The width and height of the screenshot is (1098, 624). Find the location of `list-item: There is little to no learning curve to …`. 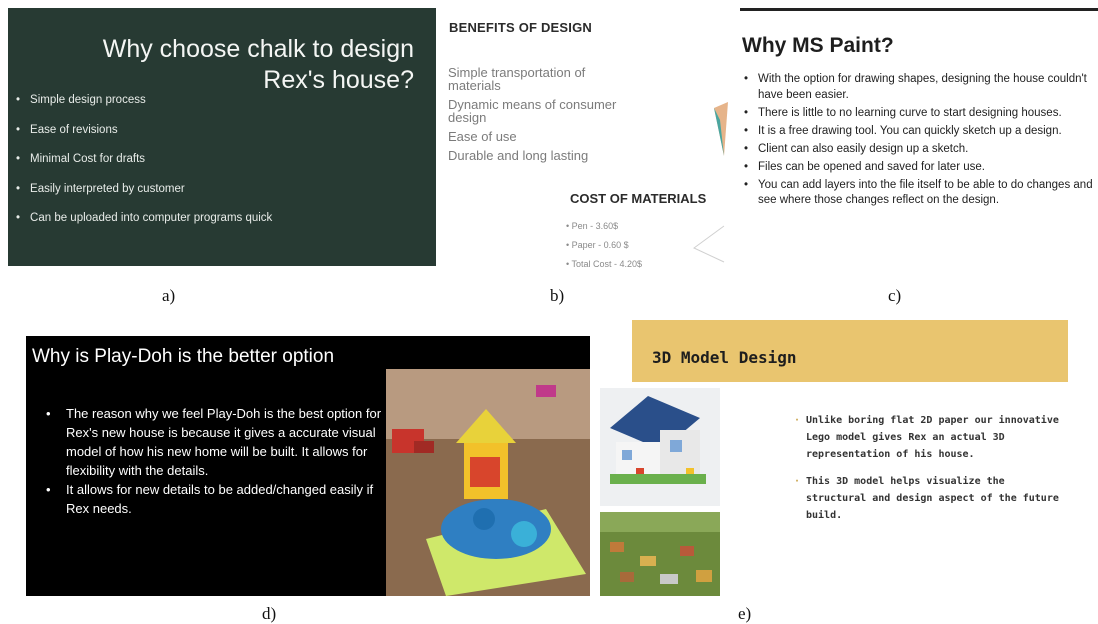

list-item: There is little to no learning curve to … is located at coordinates (919, 114).